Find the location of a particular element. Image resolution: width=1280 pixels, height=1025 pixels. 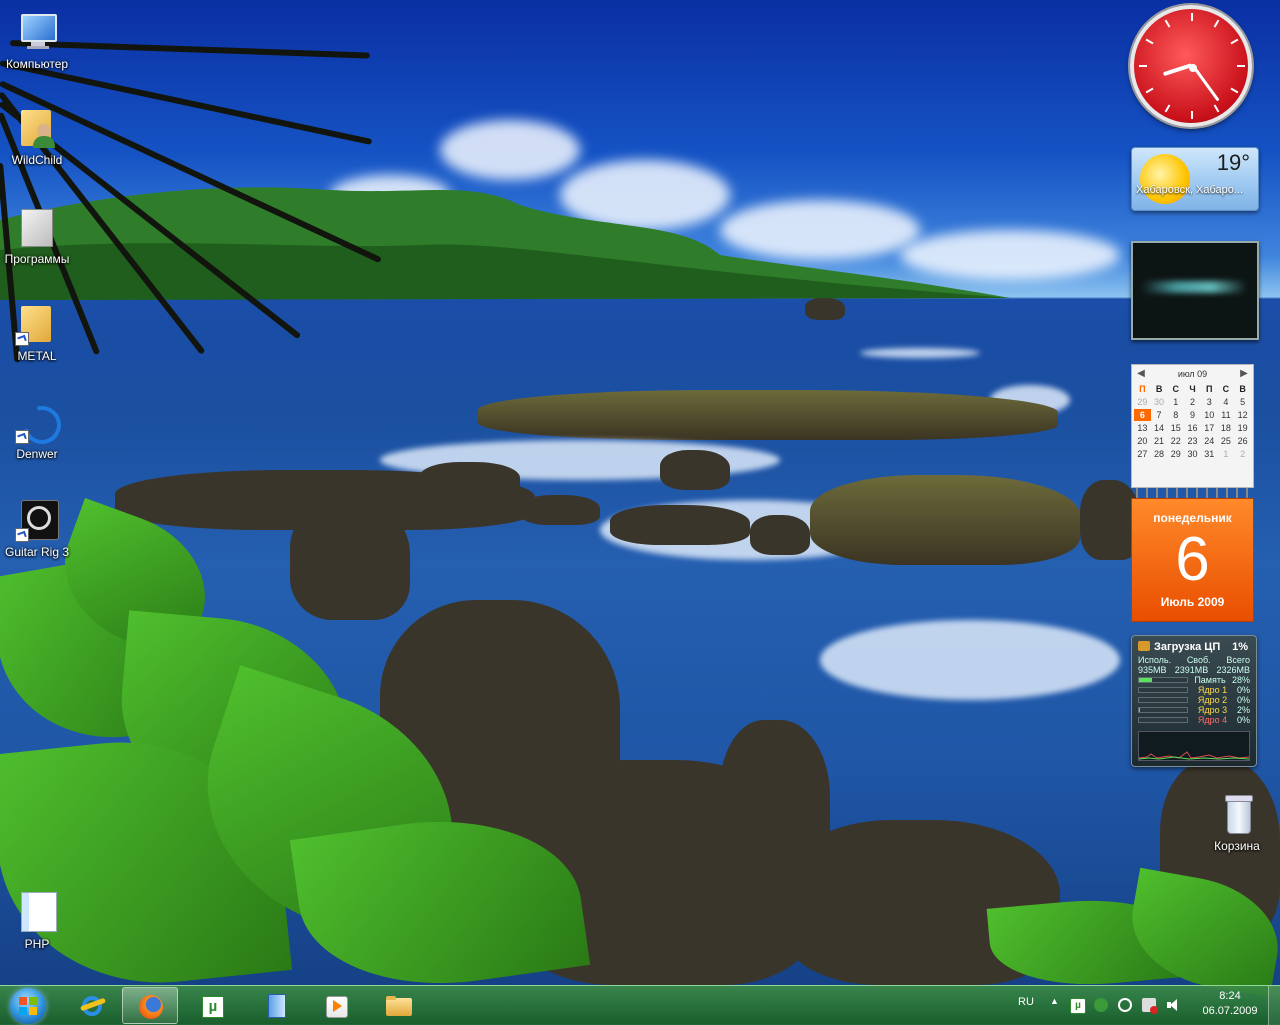

media-player-taskbar-button is located at coordinates (336, 1005).